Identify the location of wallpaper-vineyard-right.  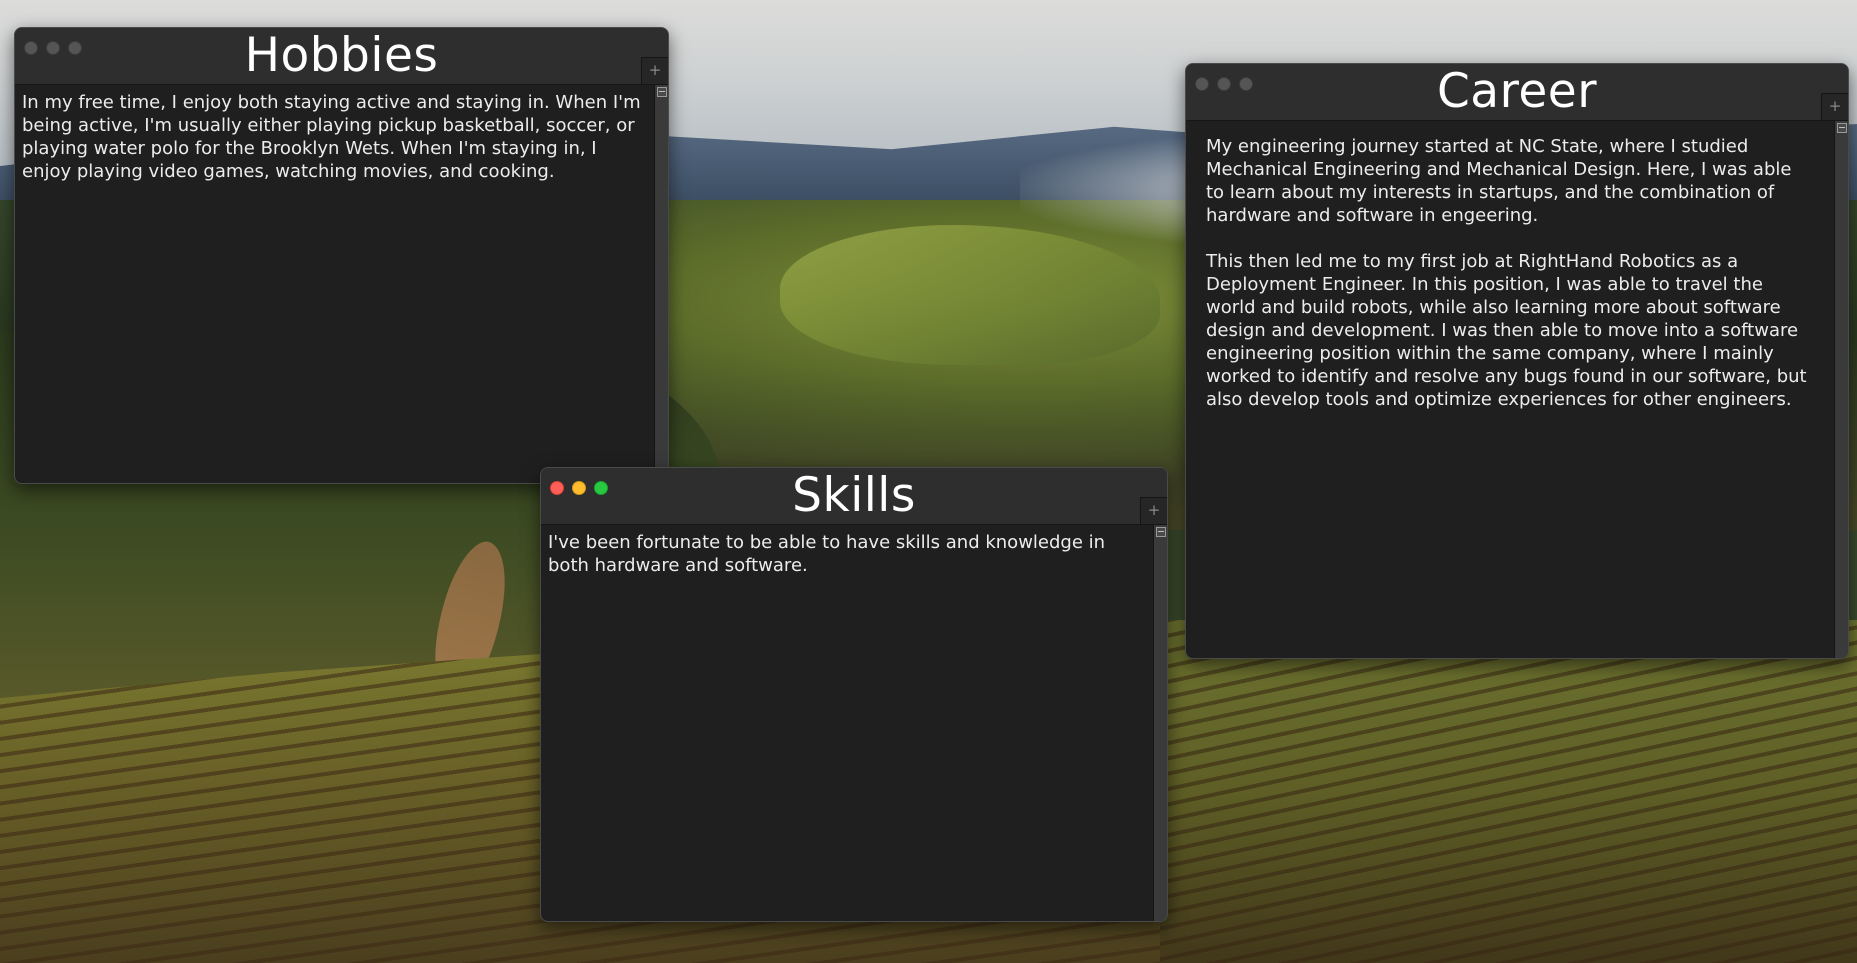
(1508, 791).